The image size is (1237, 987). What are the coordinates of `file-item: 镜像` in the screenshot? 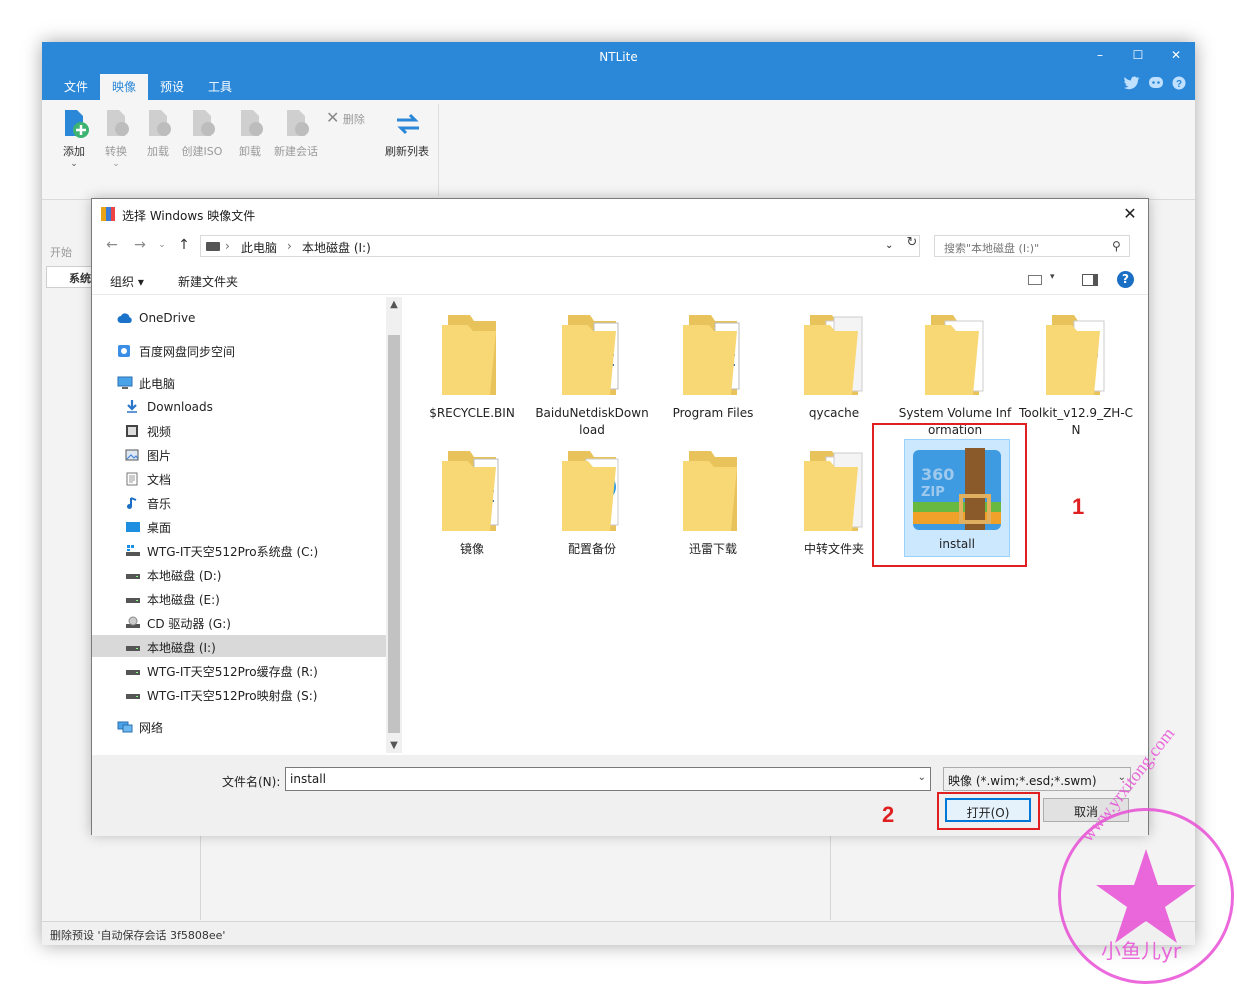 It's located at (472, 502).